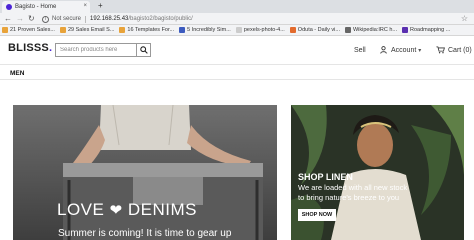  What do you see at coordinates (317, 215) in the screenshot?
I see `shop-now-button: SHOP NOW` at bounding box center [317, 215].